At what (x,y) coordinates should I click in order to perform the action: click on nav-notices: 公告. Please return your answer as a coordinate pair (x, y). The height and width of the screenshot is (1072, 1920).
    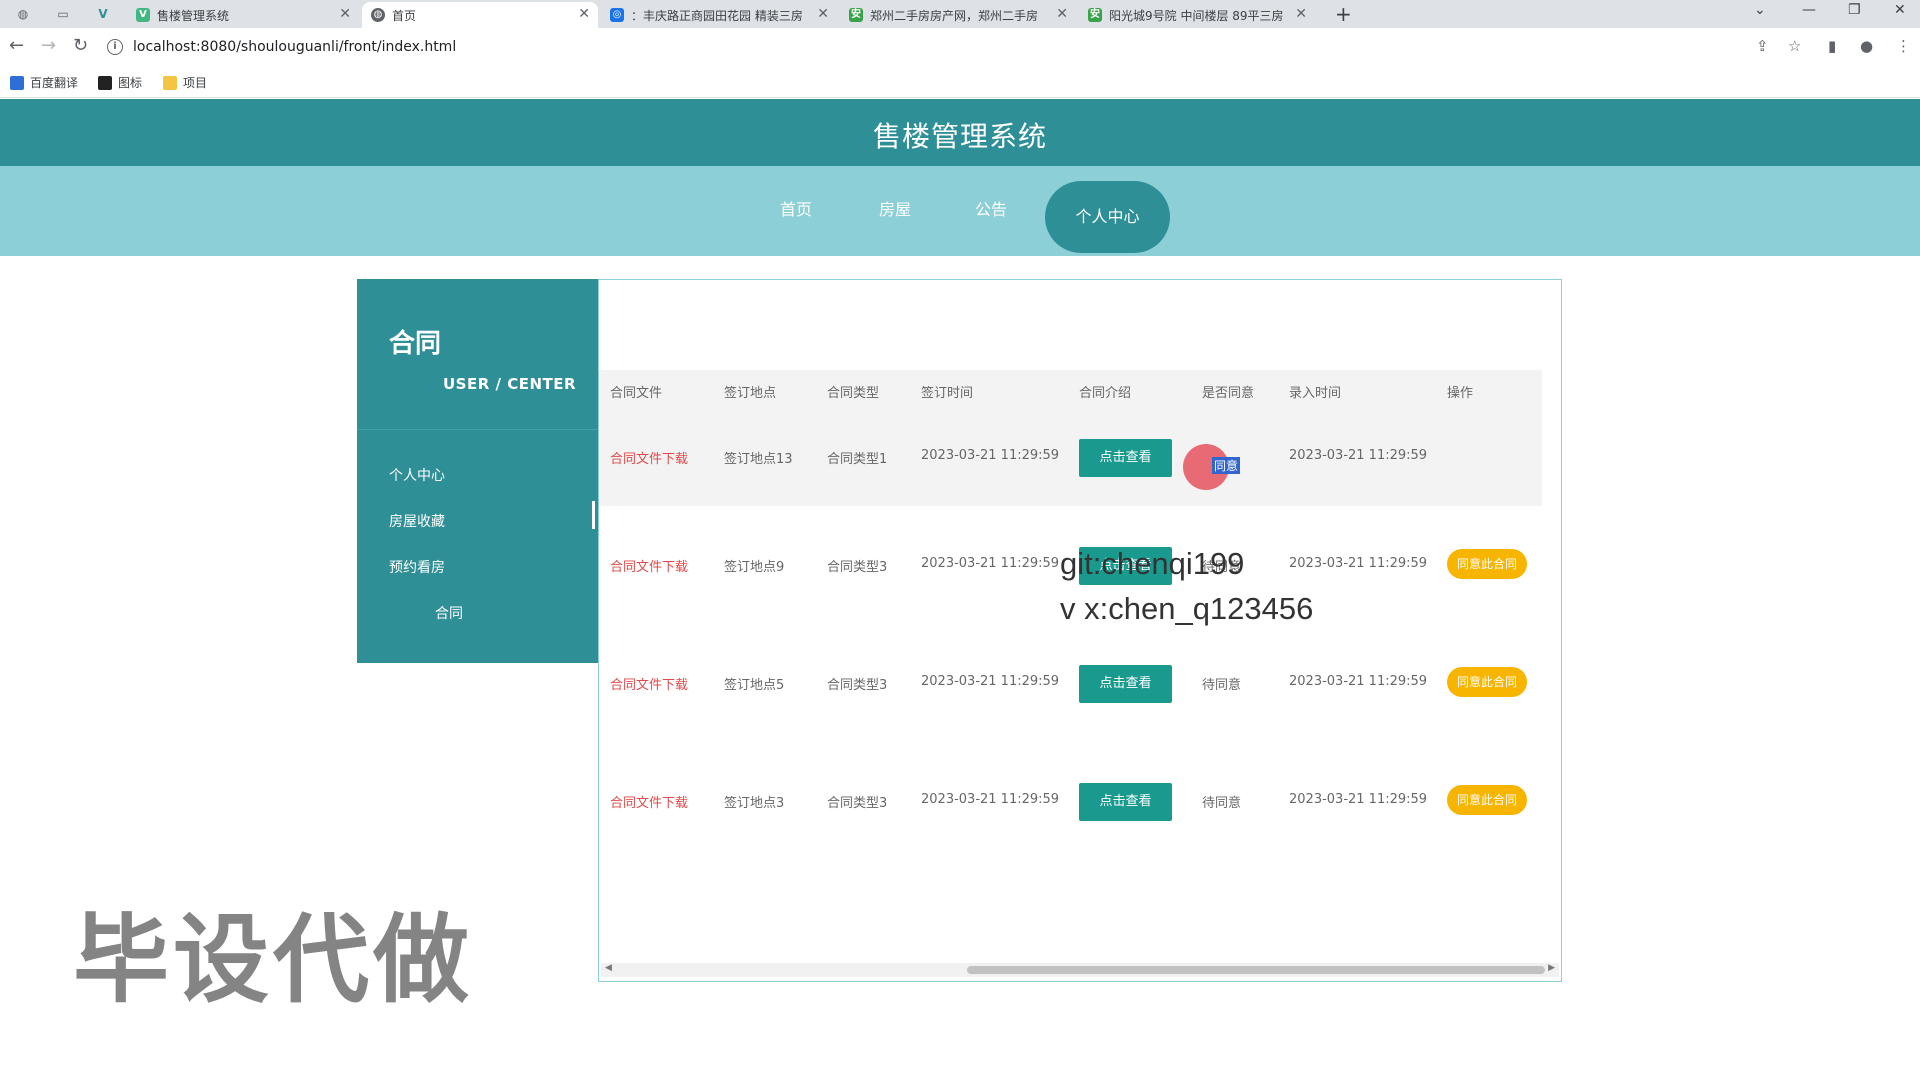
    Looking at the image, I should click on (991, 208).